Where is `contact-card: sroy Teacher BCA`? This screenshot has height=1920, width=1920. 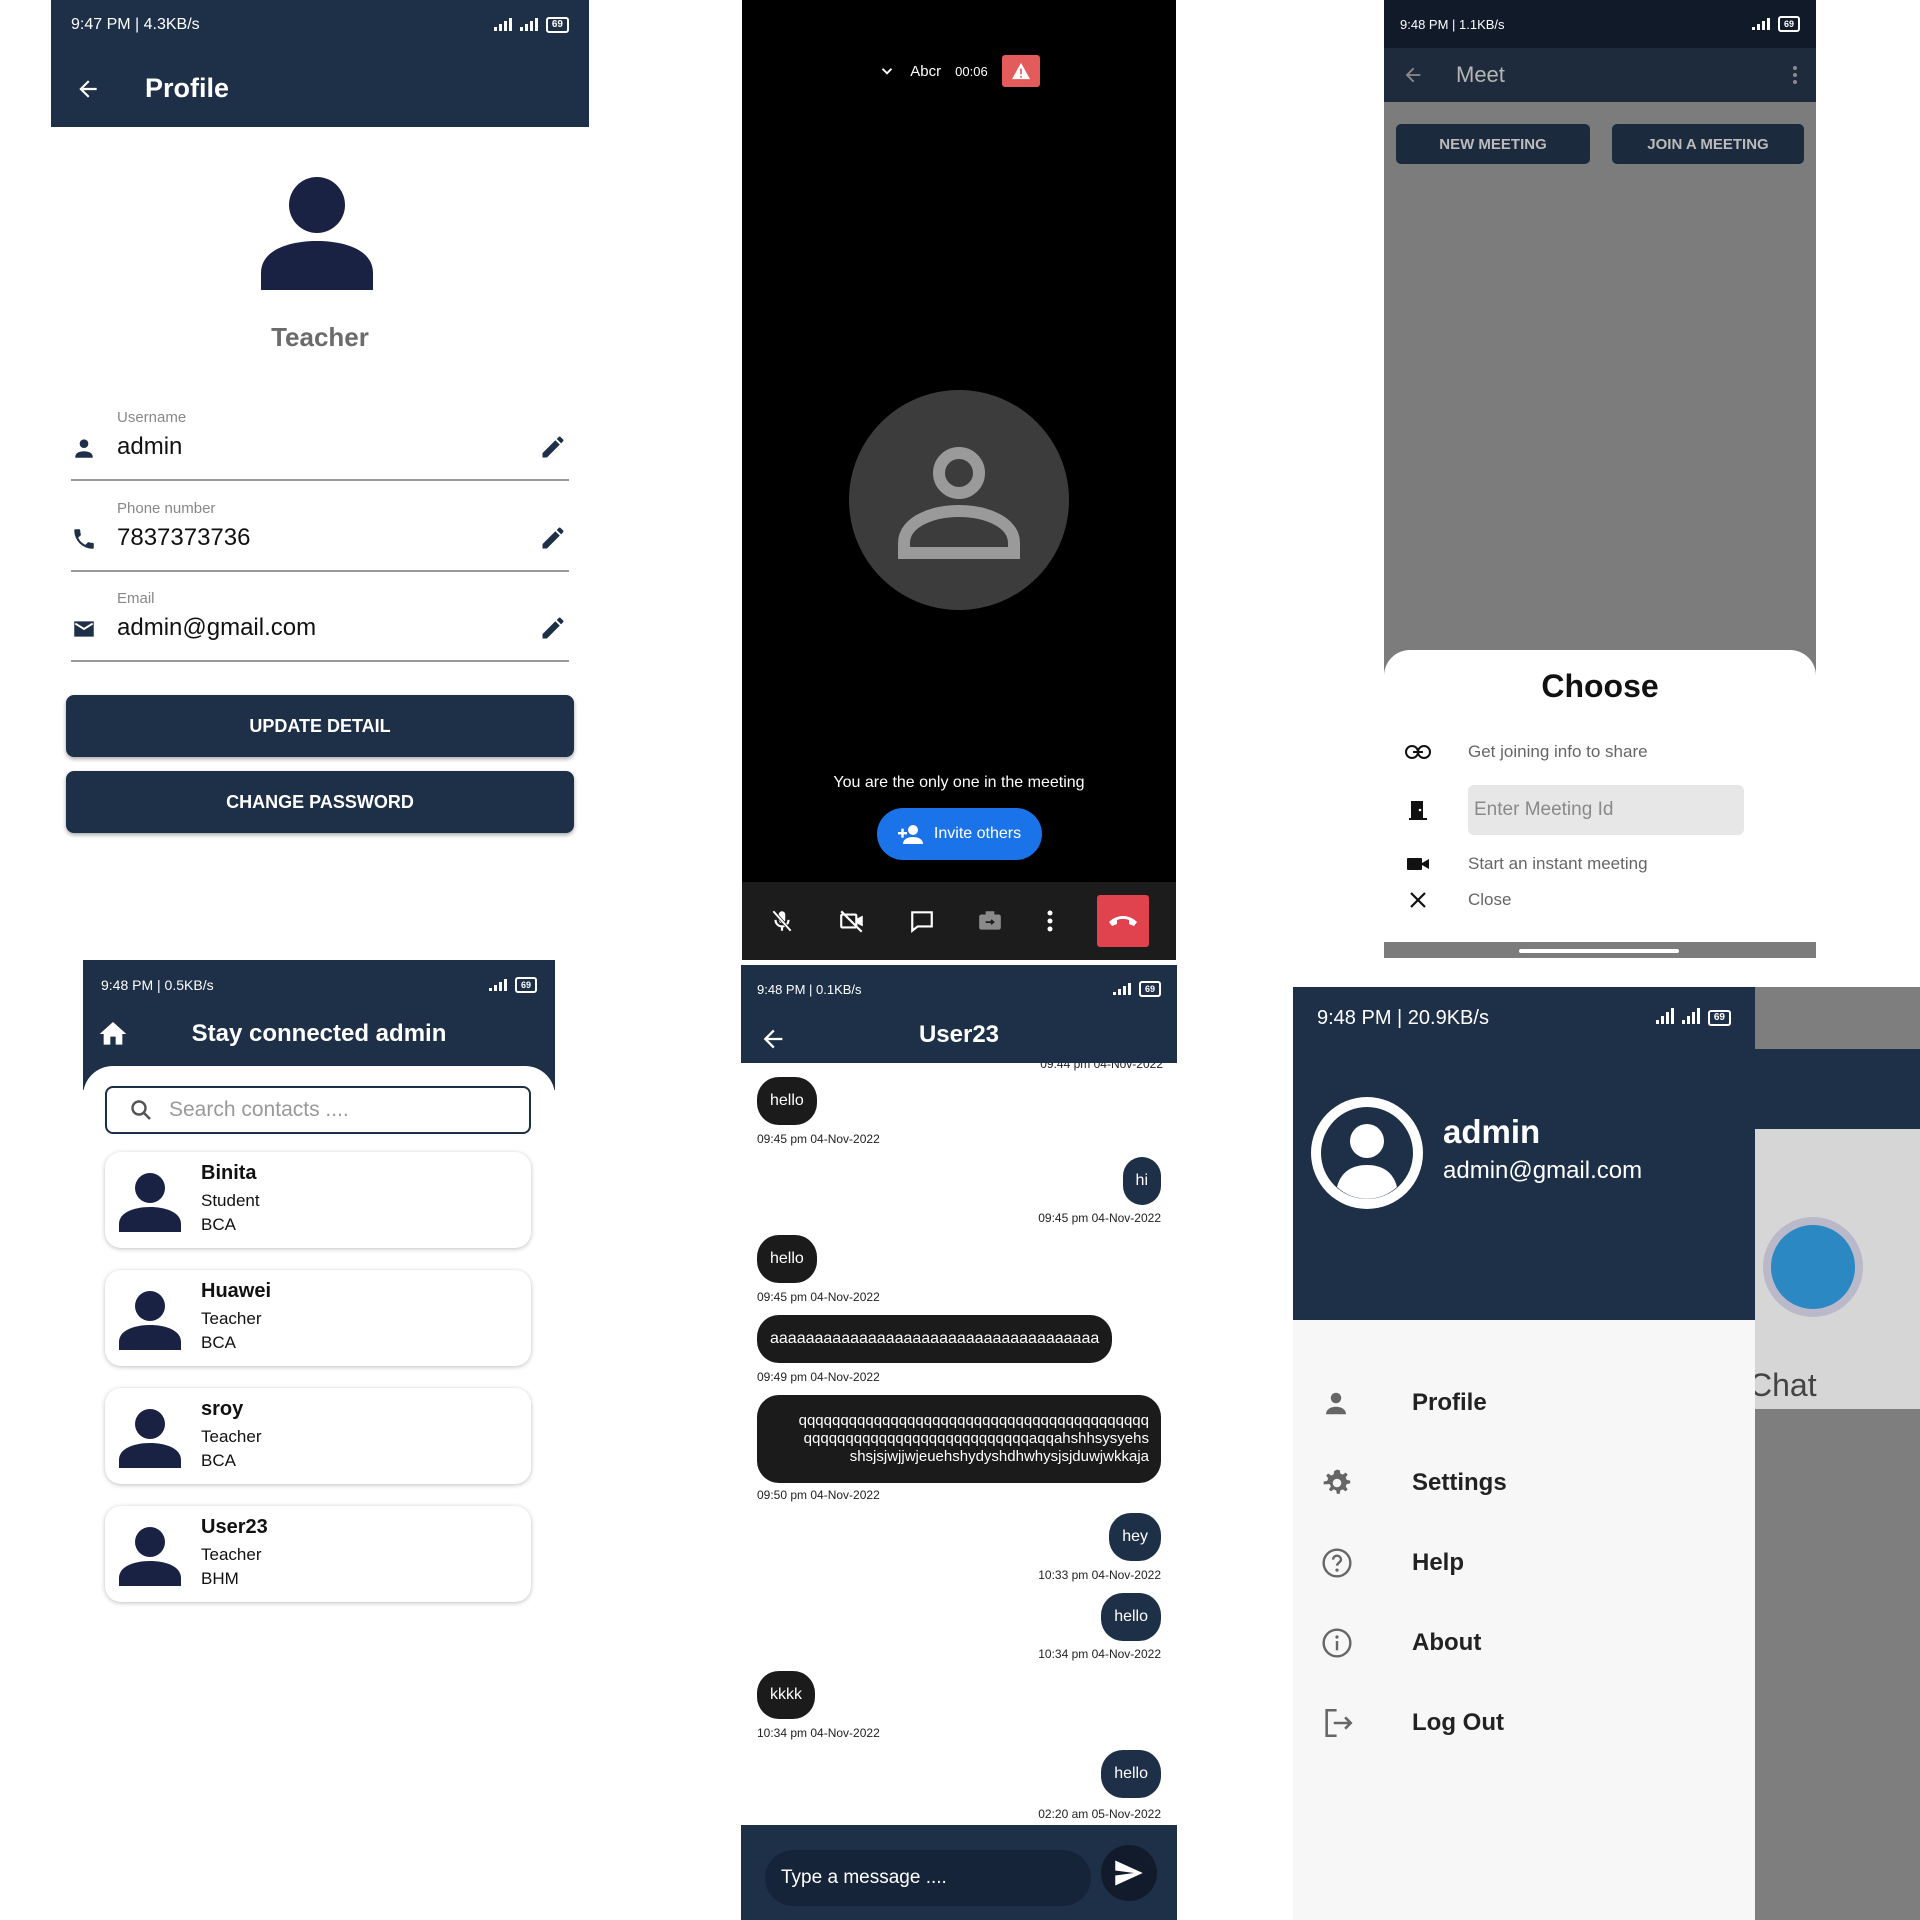
contact-card: sroy Teacher BCA is located at coordinates (318, 1436).